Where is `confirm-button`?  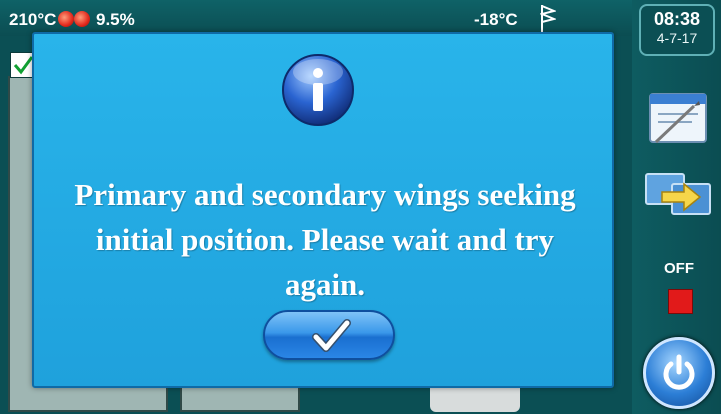
confirm-button is located at coordinates (329, 335).